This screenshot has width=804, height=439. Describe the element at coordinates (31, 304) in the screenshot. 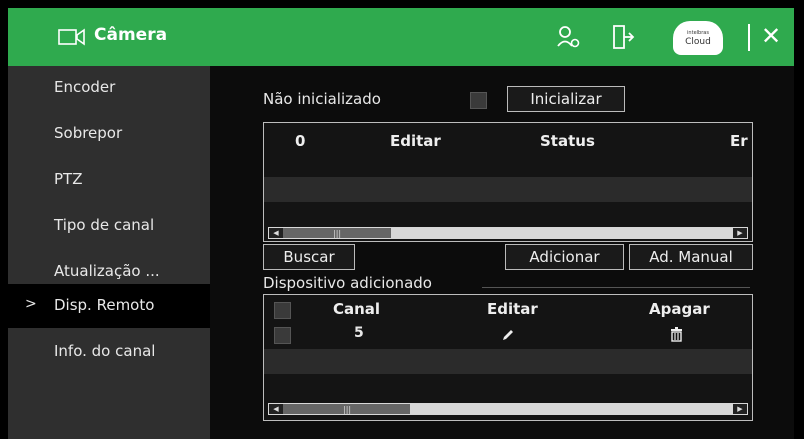

I see `active-marker-icon: >` at that location.